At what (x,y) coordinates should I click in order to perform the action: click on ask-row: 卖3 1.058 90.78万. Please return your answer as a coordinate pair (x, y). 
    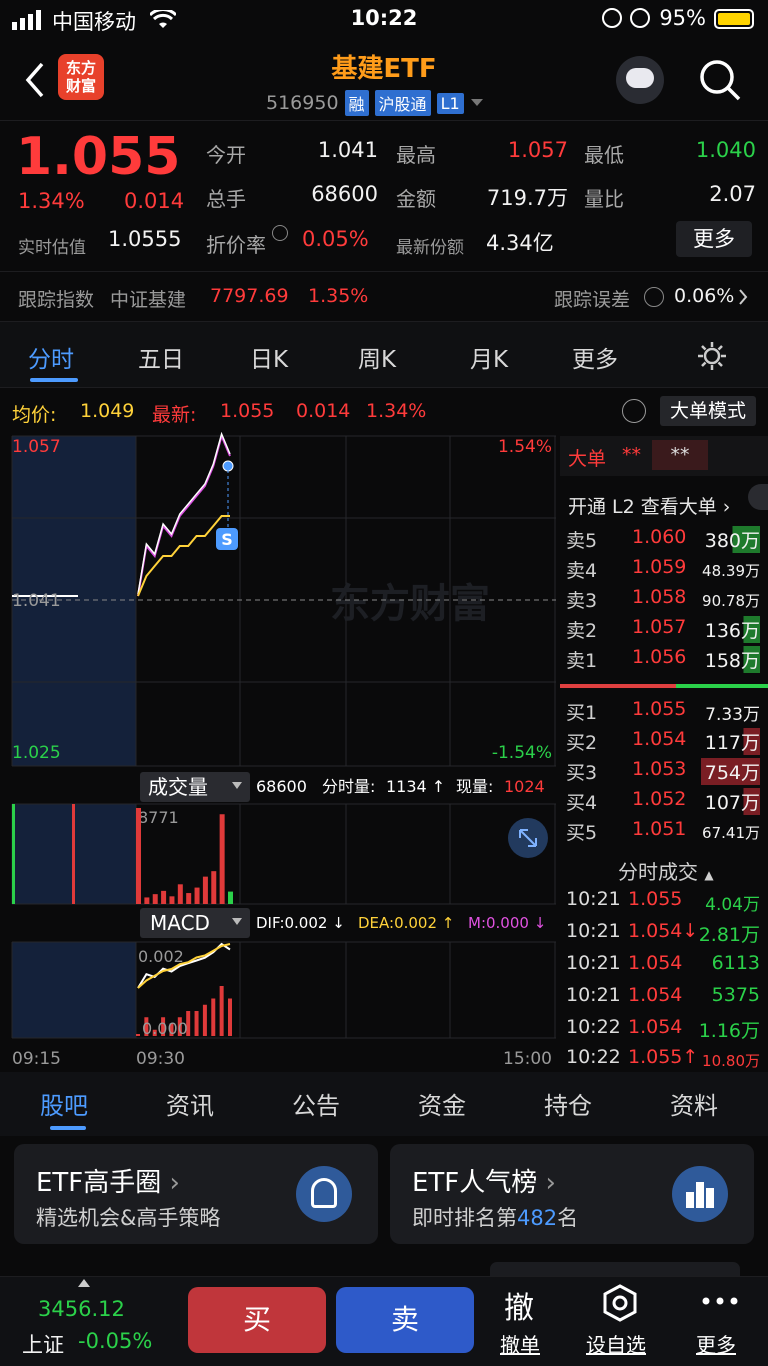
    Looking at the image, I should click on (664, 601).